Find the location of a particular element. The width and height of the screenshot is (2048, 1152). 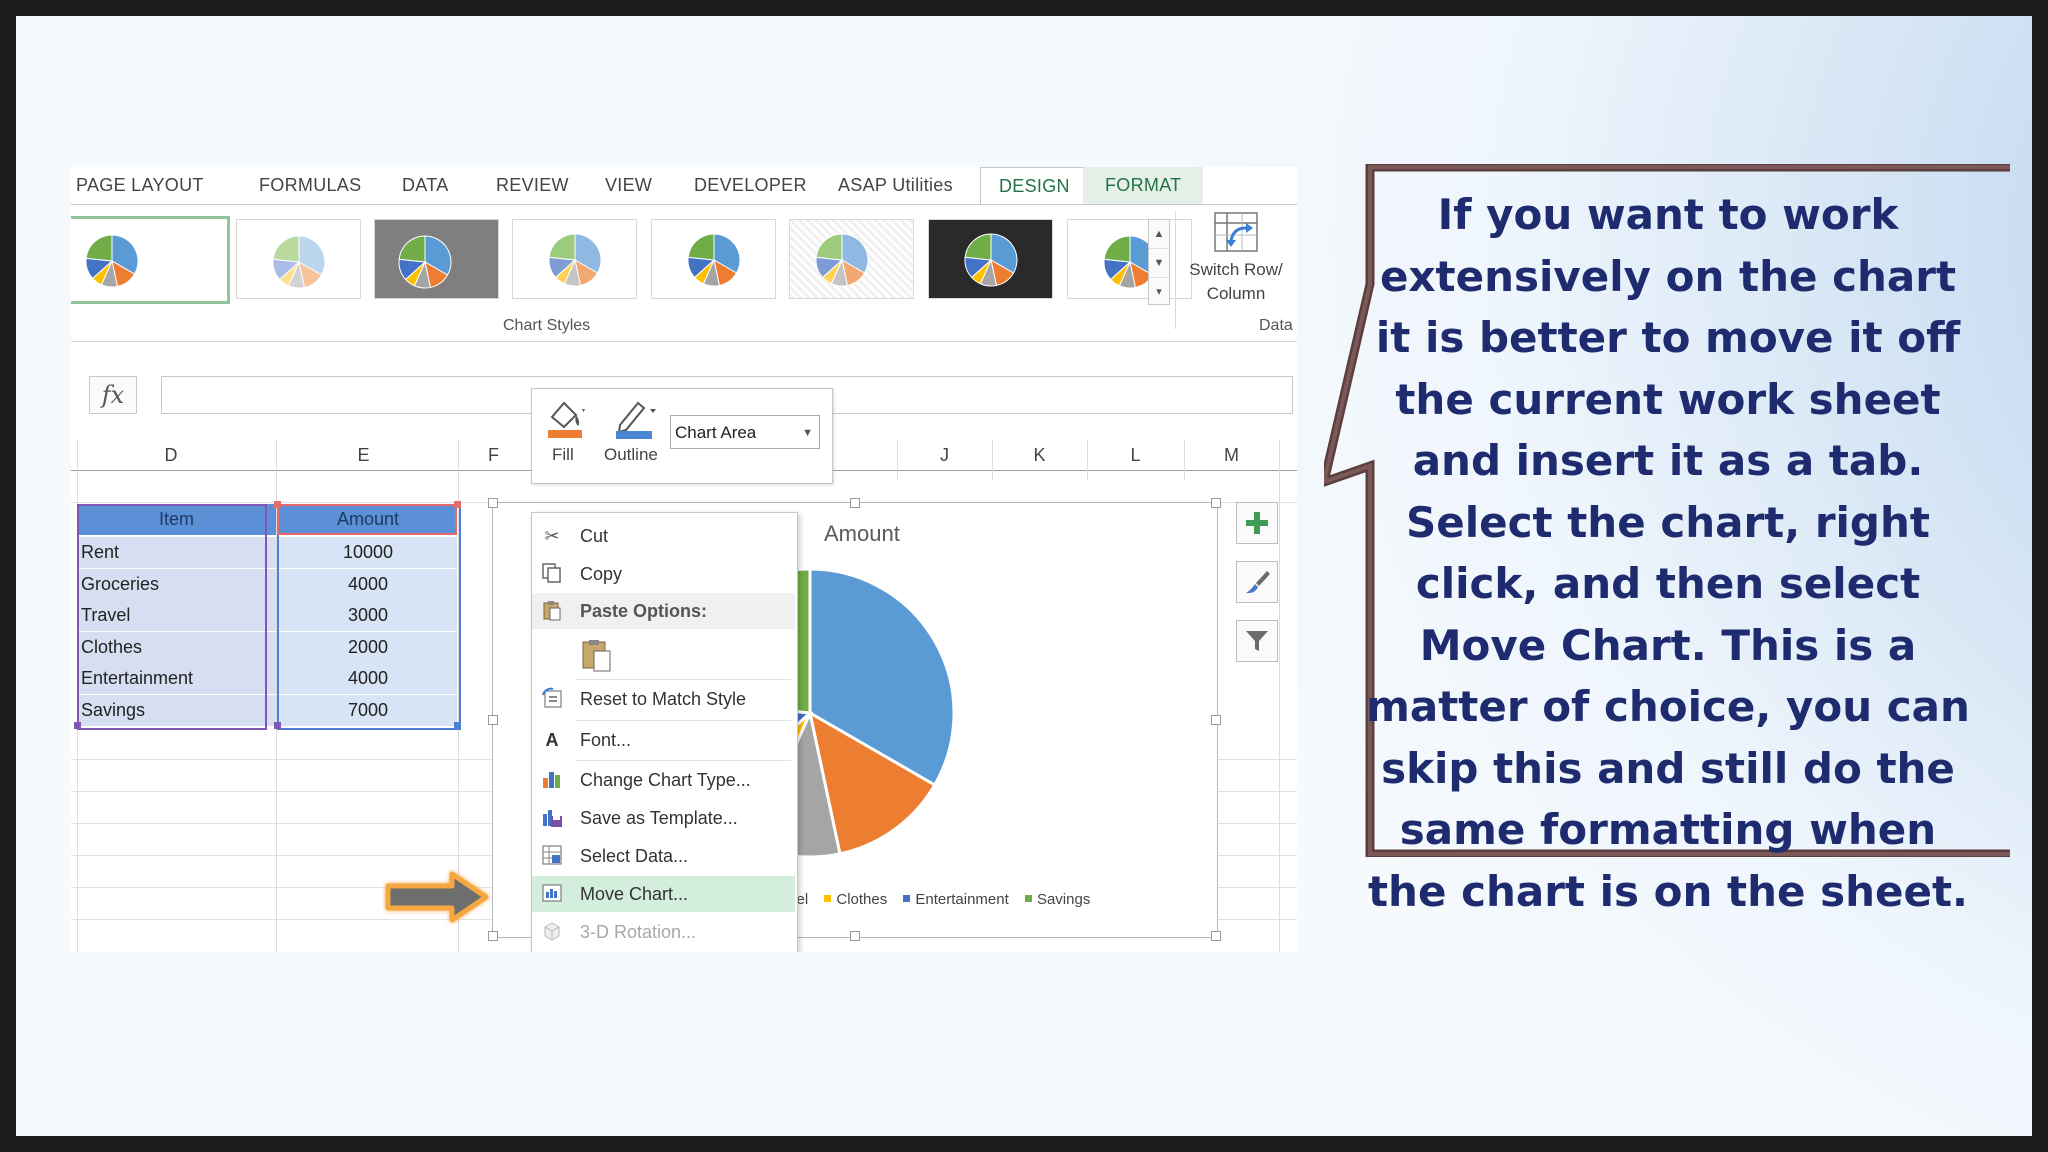

tab-format: FORMAT is located at coordinates (1143, 185).